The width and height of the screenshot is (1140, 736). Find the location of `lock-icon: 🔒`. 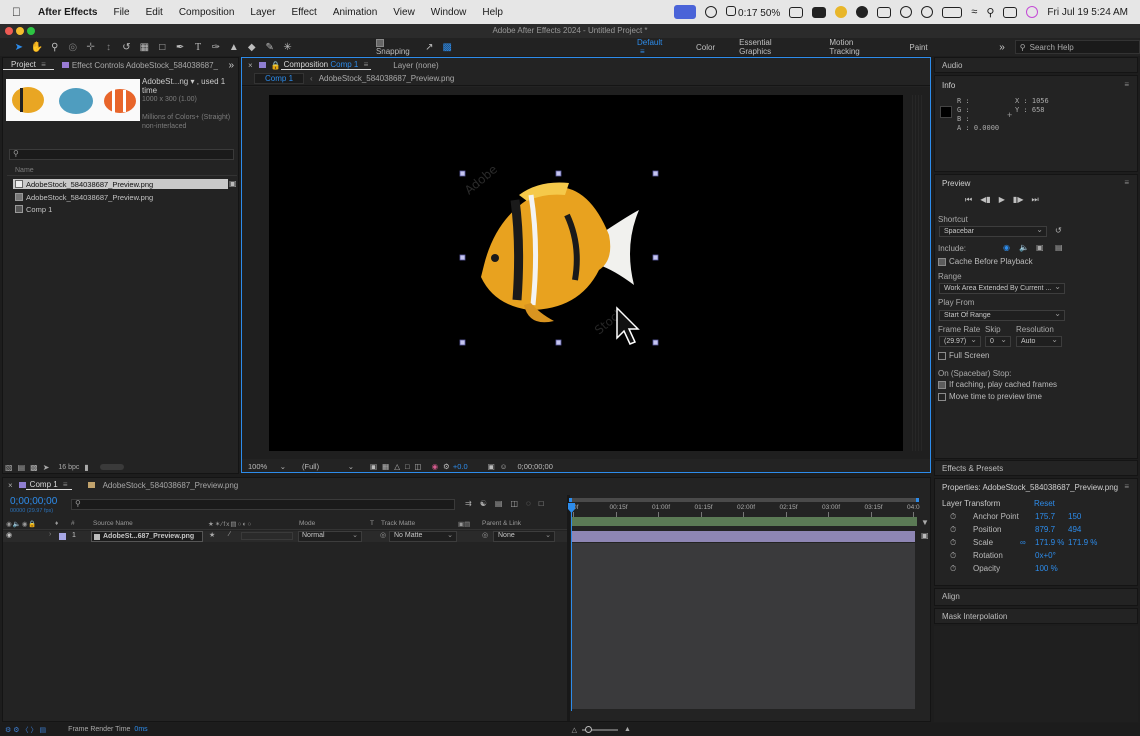

lock-icon: 🔒 is located at coordinates (276, 65).